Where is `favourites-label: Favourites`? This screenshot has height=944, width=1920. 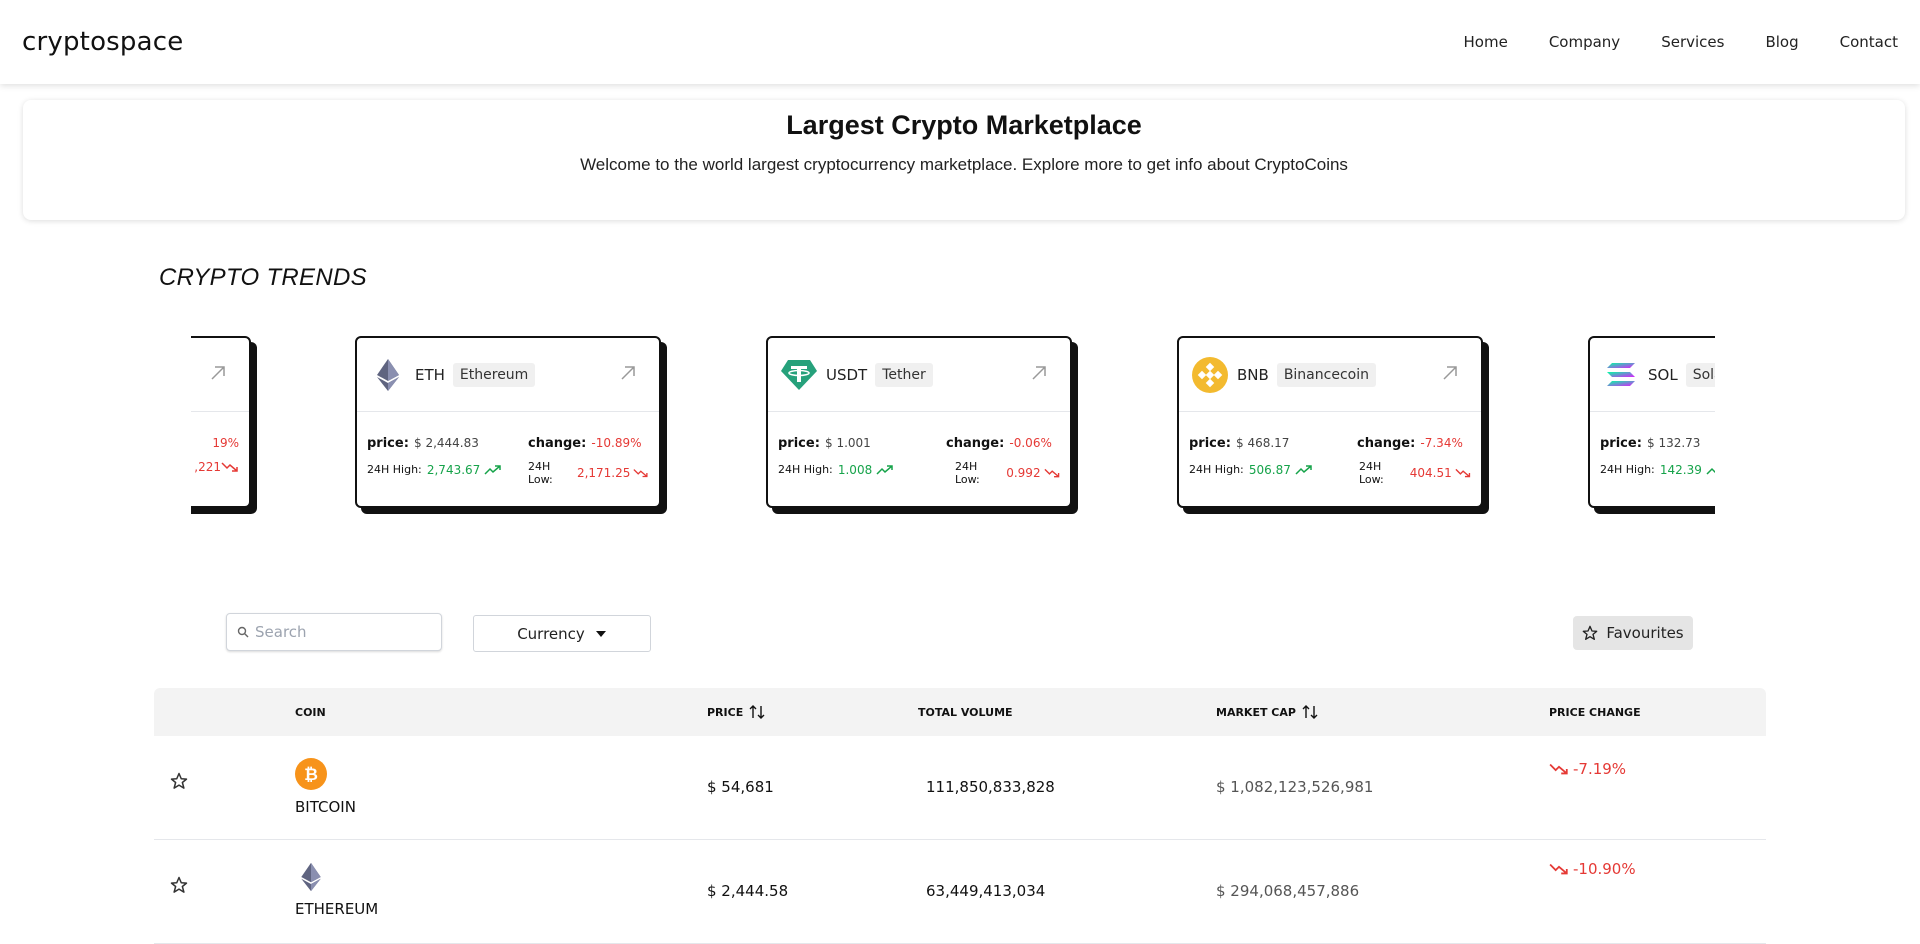 favourites-label: Favourites is located at coordinates (1645, 633).